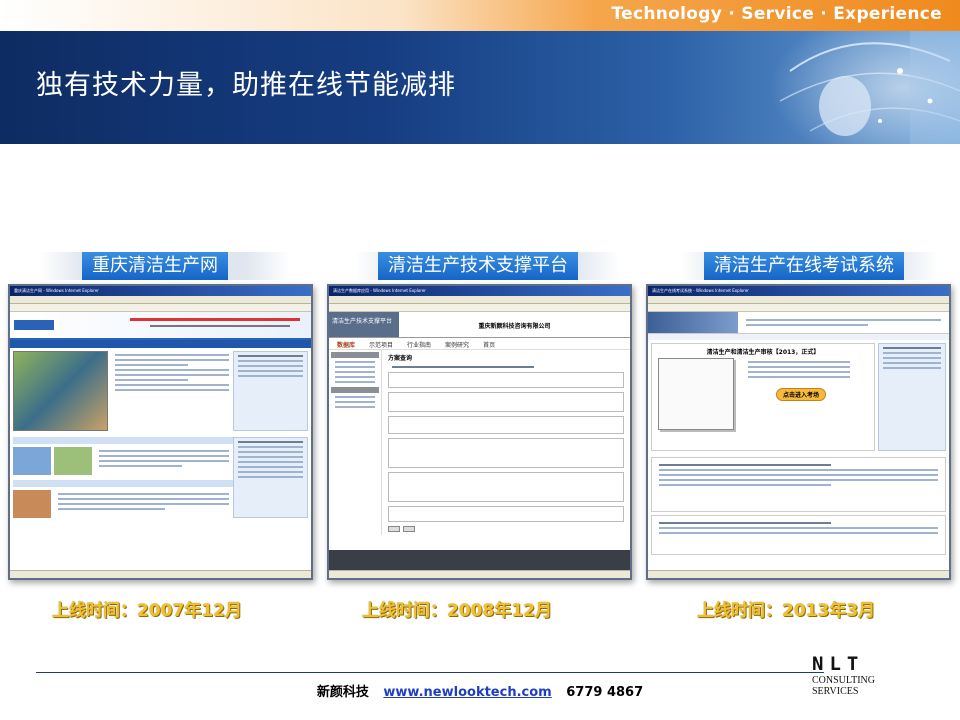 This screenshot has height=720, width=960. What do you see at coordinates (865, 87) in the screenshot?
I see `network-globe-illustration` at bounding box center [865, 87].